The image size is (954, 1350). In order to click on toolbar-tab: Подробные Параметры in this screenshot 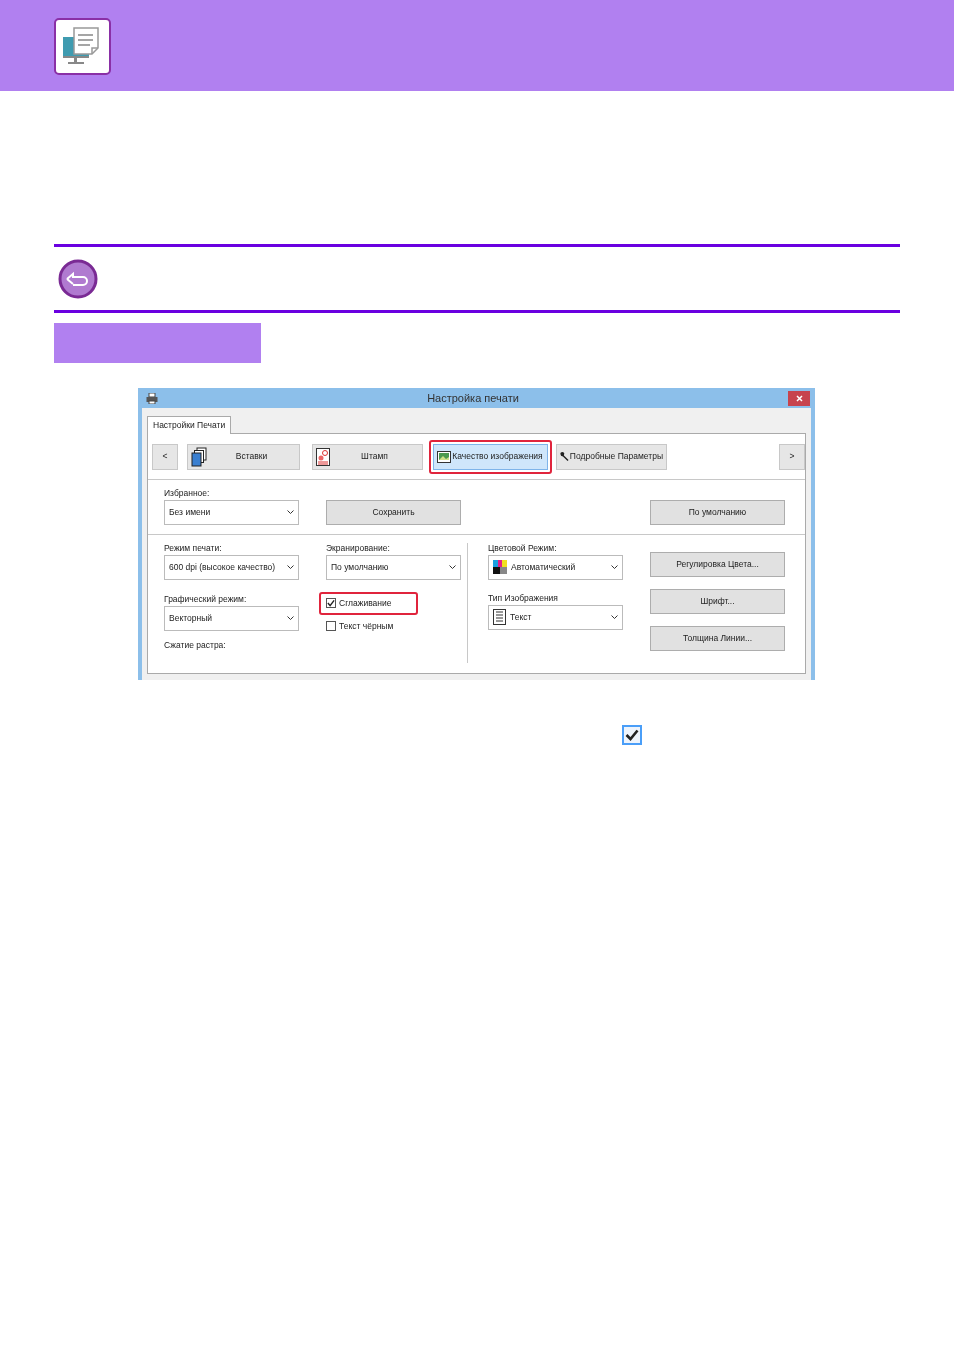, I will do `click(611, 456)`.